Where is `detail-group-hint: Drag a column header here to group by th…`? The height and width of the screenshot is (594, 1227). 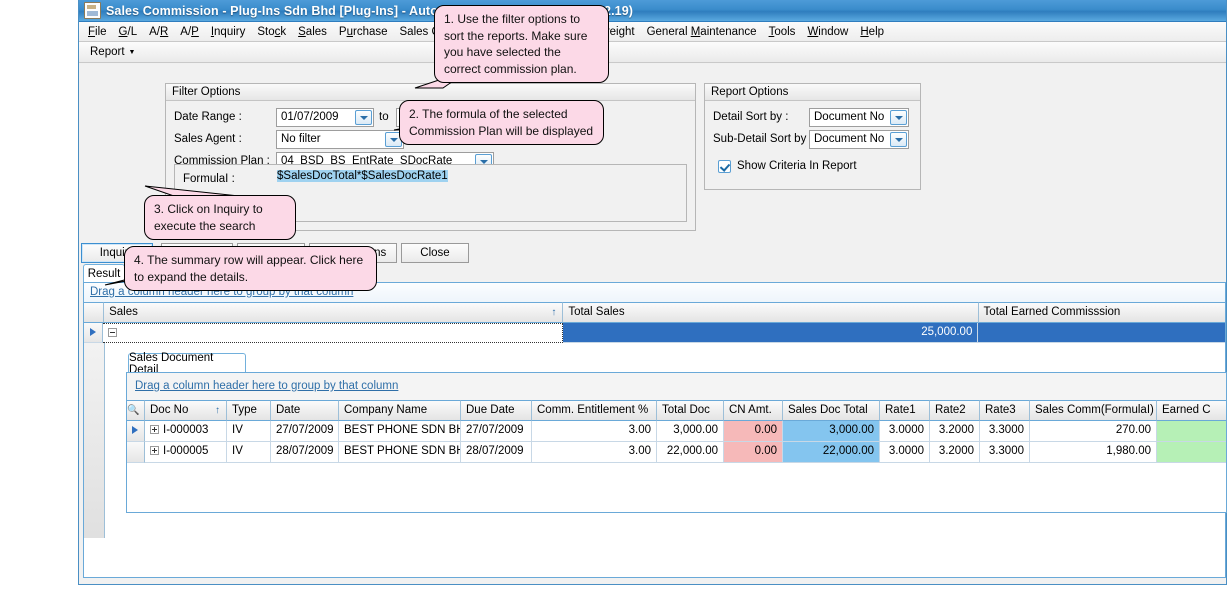 detail-group-hint: Drag a column header here to group by th… is located at coordinates (676, 386).